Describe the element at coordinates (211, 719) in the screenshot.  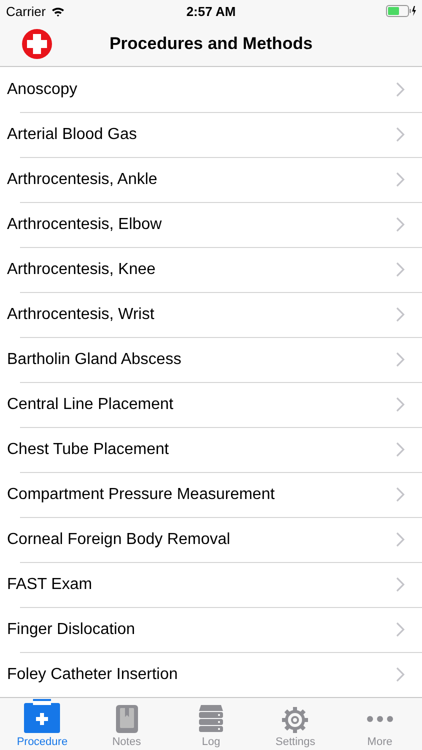
I see `server-stack-icon` at that location.